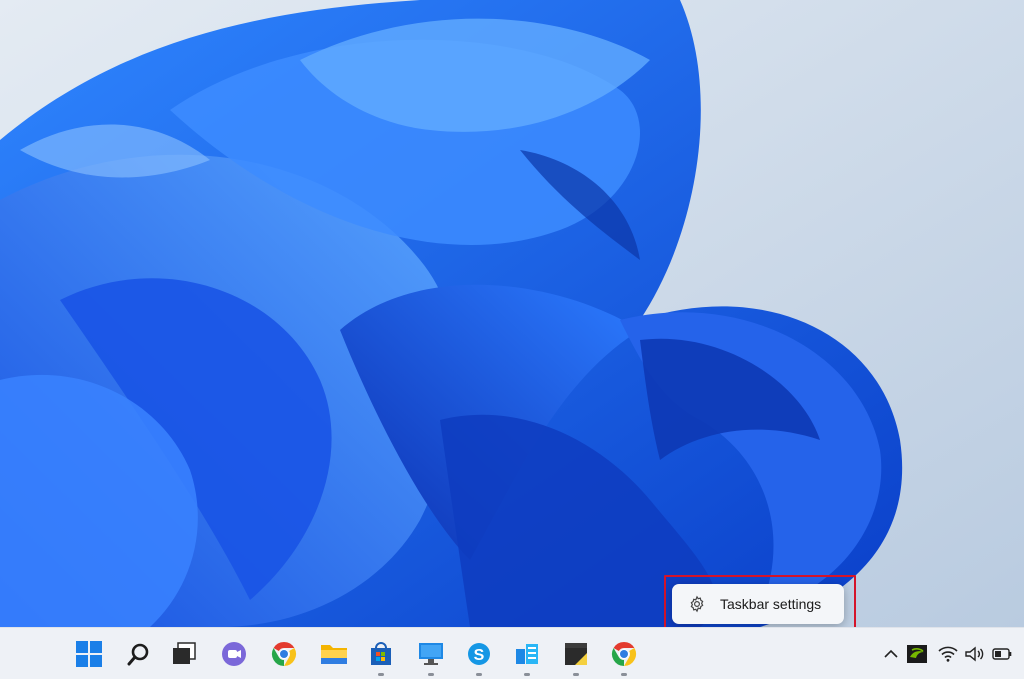 The width and height of the screenshot is (1024, 679). I want to click on chevron-up-icon, so click(891, 653).